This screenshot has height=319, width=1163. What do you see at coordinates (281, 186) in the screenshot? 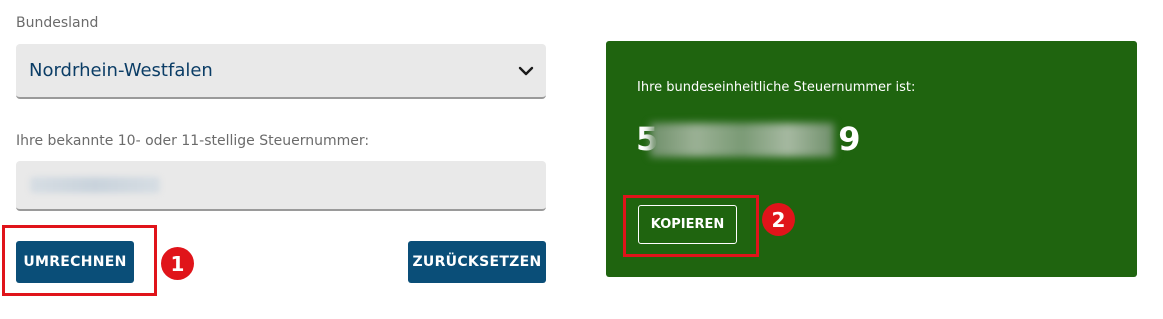
I see `tax-number-input` at bounding box center [281, 186].